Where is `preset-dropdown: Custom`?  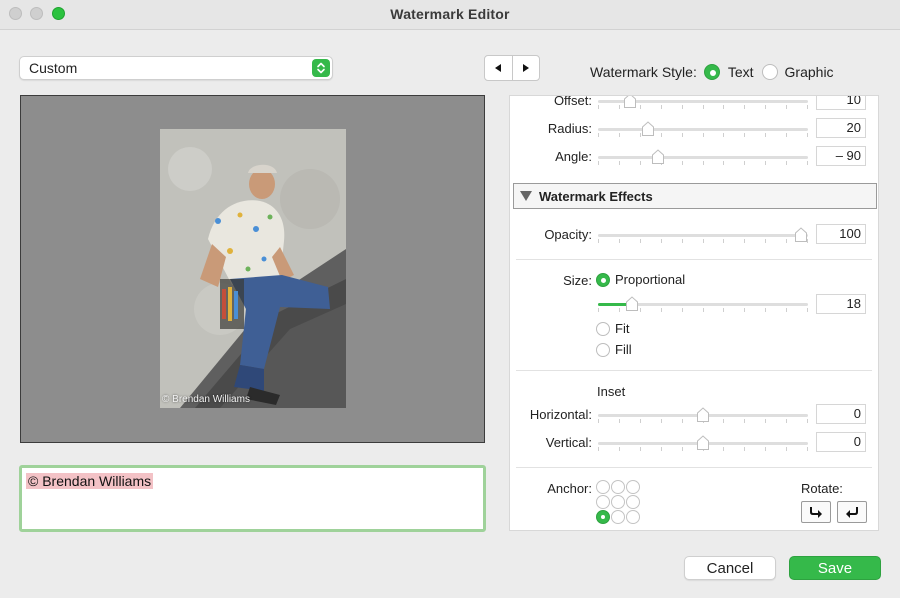 preset-dropdown: Custom is located at coordinates (176, 68).